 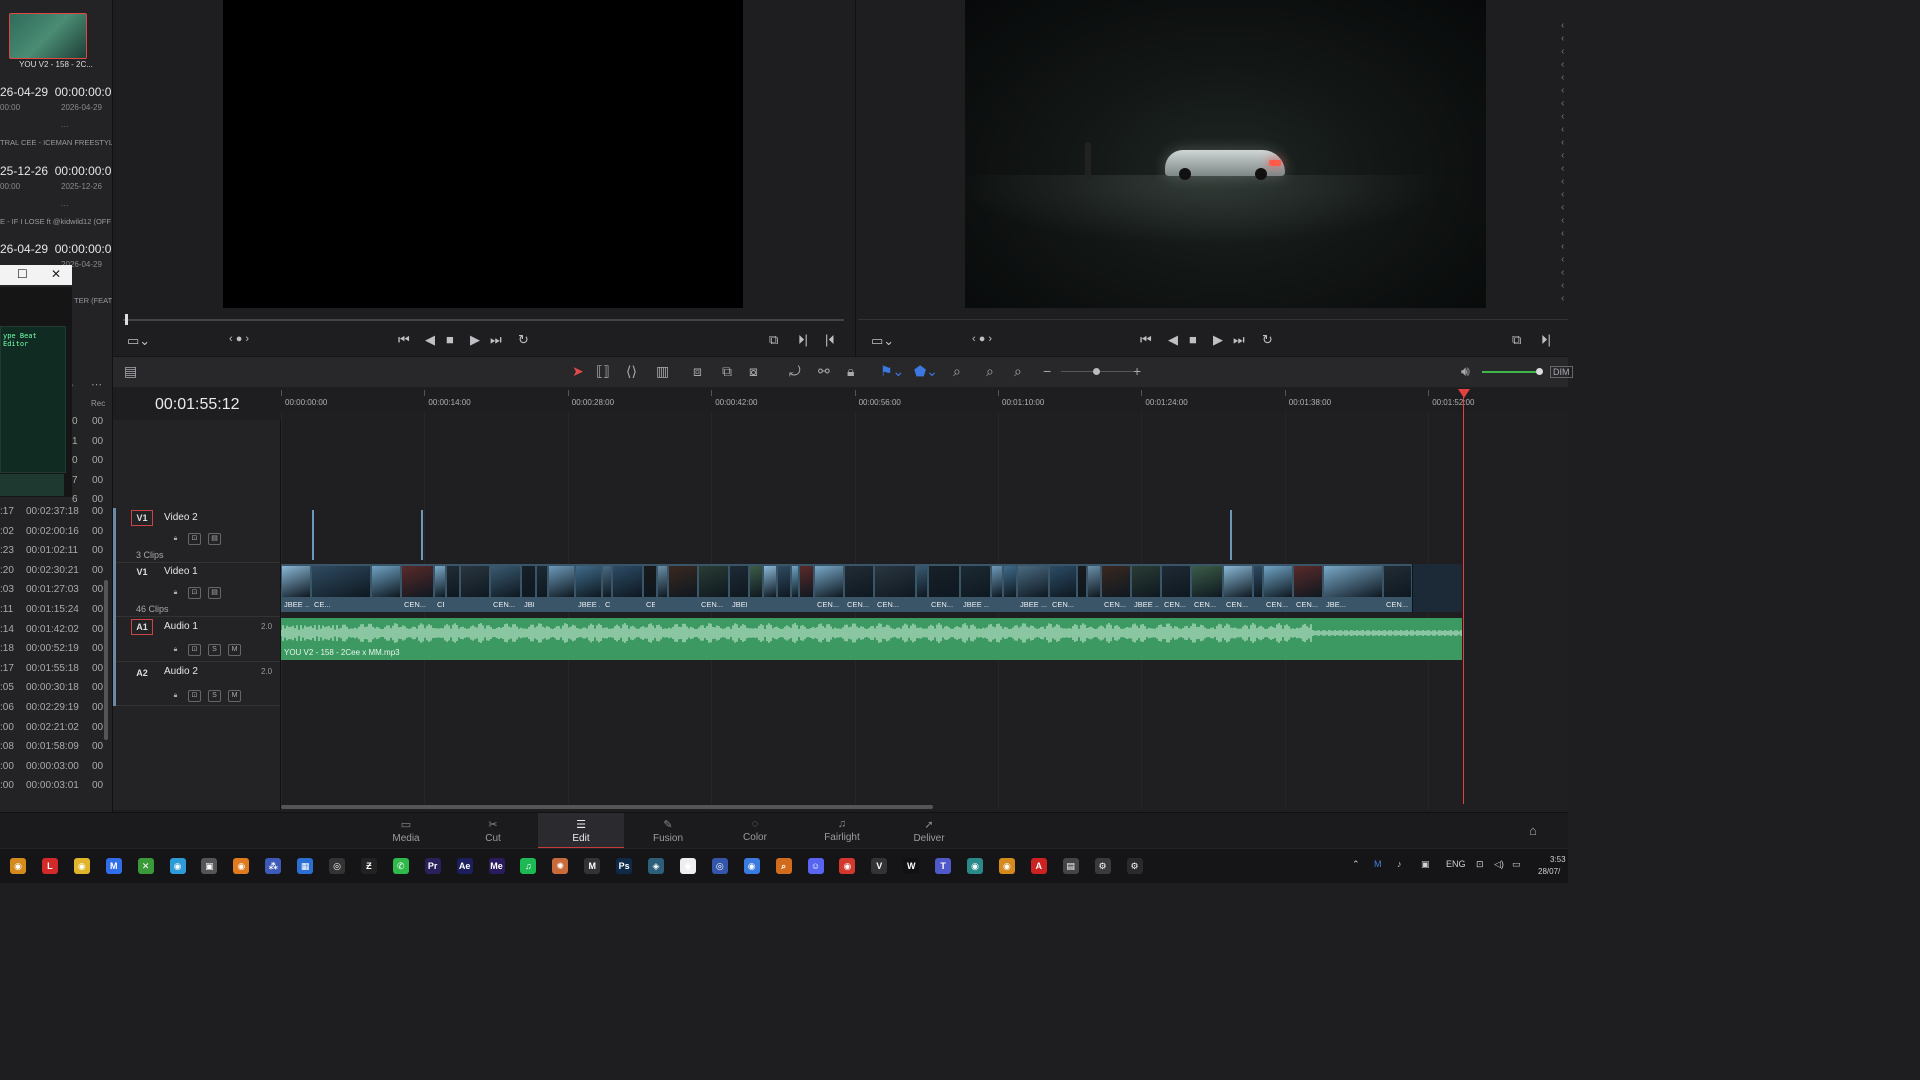 I want to click on app-icon-28: V, so click(x=879, y=866).